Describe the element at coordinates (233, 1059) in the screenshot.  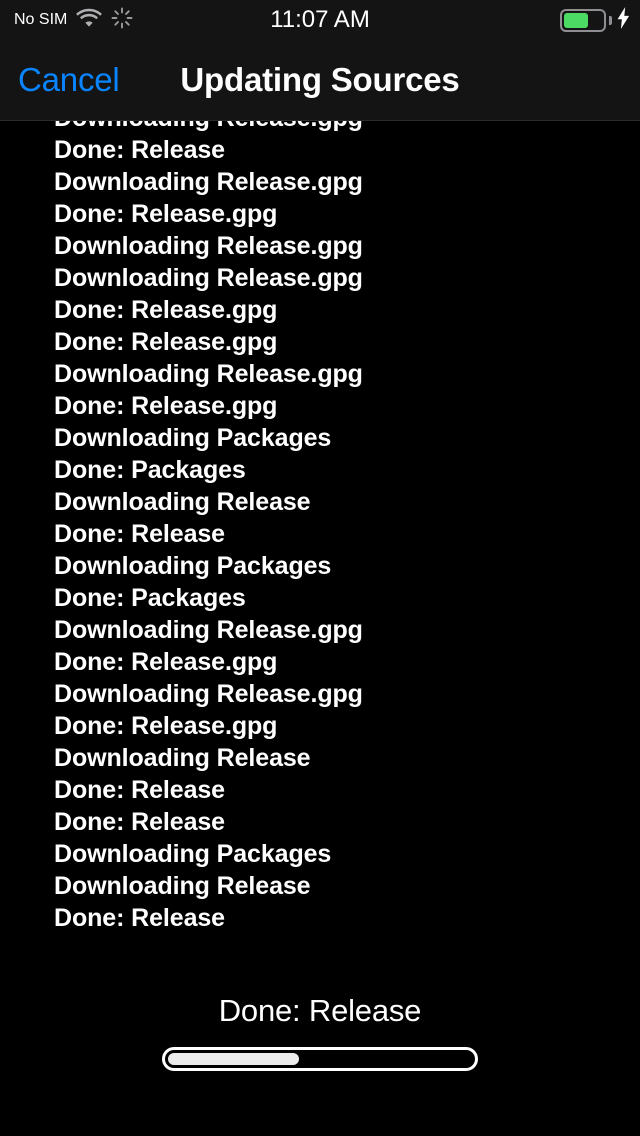
I see `progress-bar-fill` at that location.